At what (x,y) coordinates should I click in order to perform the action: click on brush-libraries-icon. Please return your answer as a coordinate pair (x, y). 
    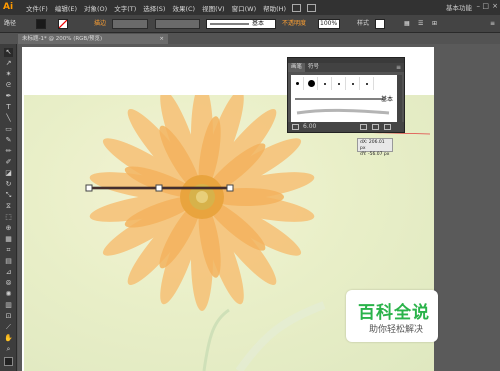
    Looking at the image, I should click on (295, 127).